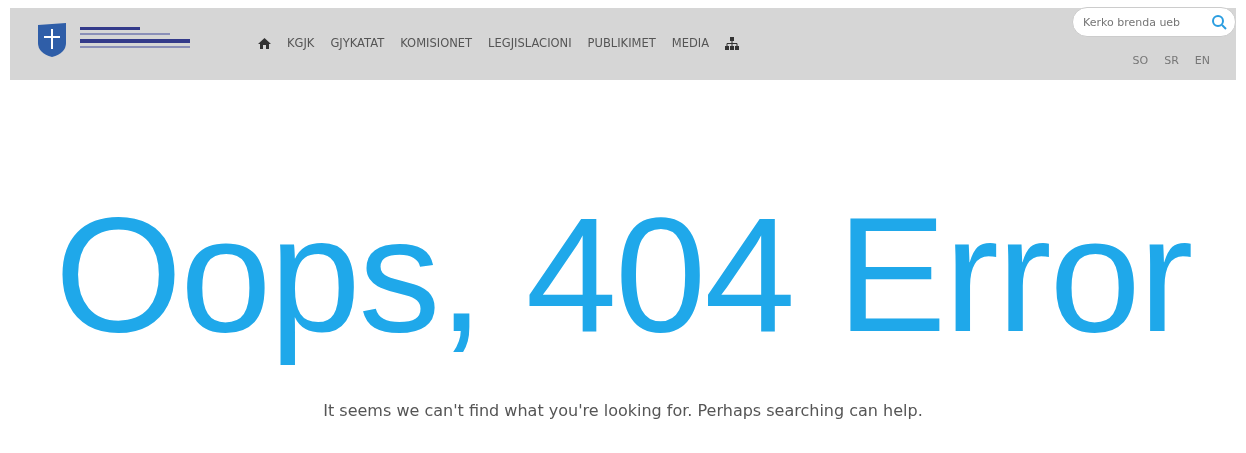 This screenshot has height=453, width=1246. I want to click on language-link: SO, so click(1140, 61).